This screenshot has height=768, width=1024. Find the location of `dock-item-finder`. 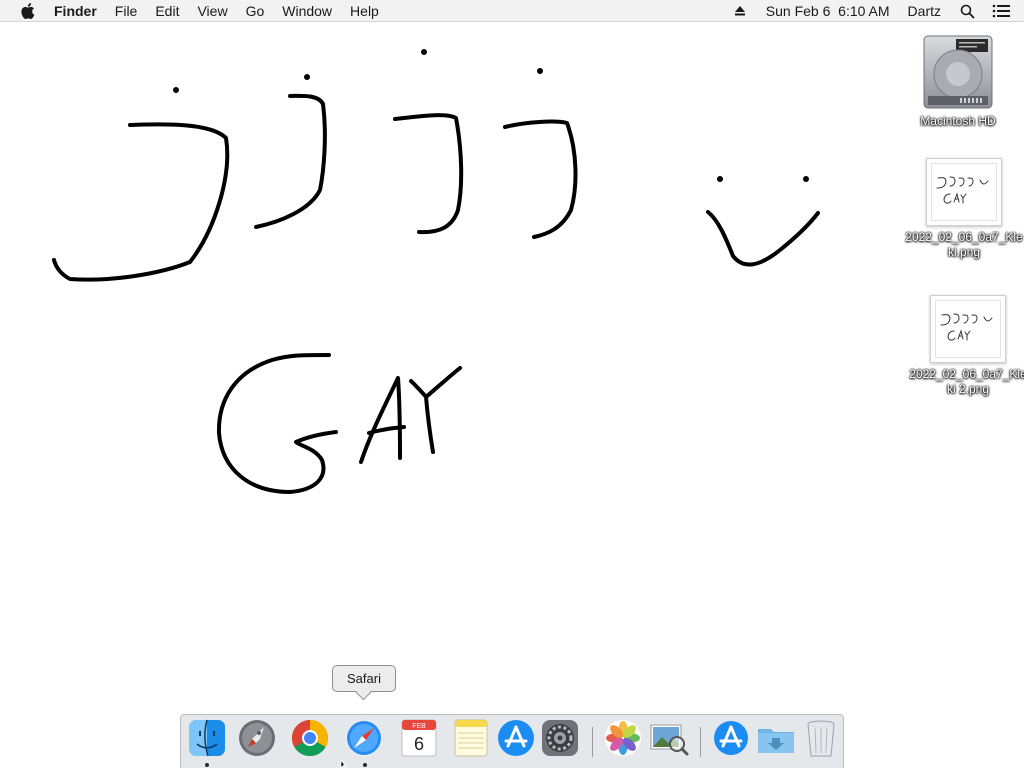

dock-item-finder is located at coordinates (207, 738).